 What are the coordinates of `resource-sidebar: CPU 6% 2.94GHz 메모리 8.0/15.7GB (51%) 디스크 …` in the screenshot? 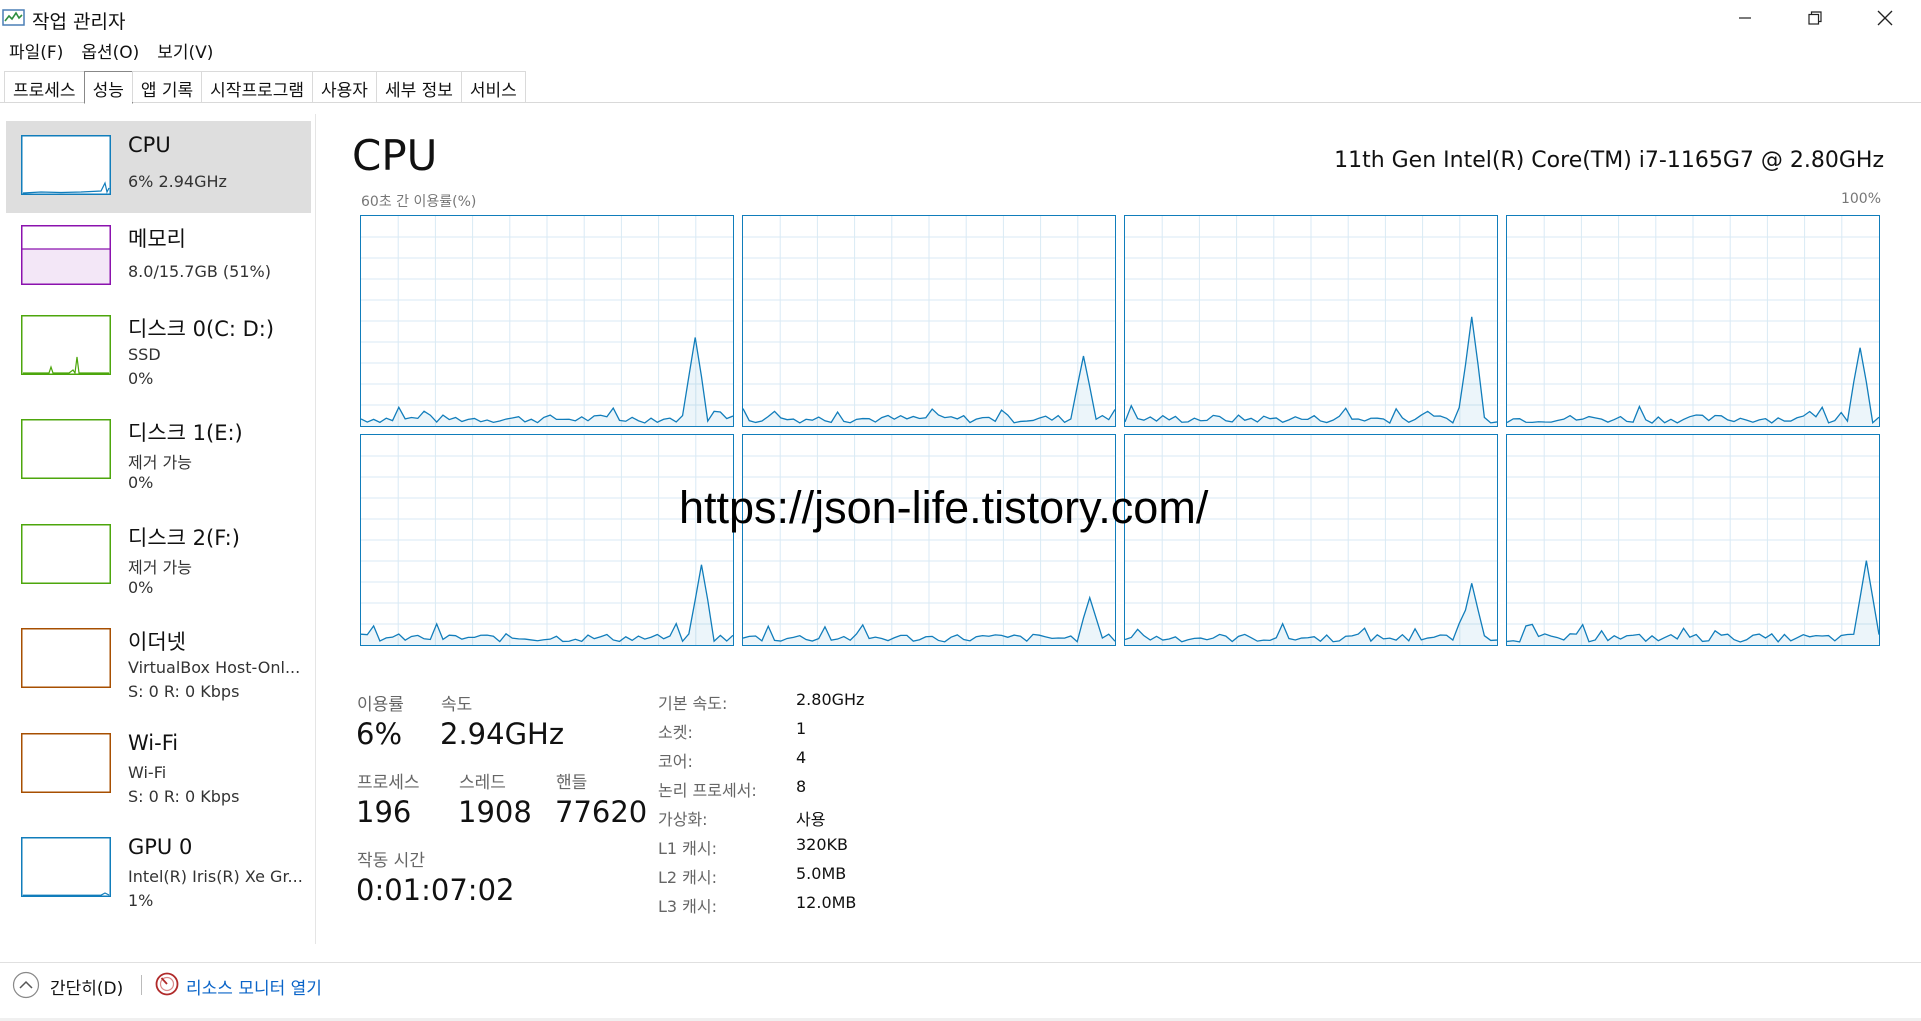 It's located at (158, 529).